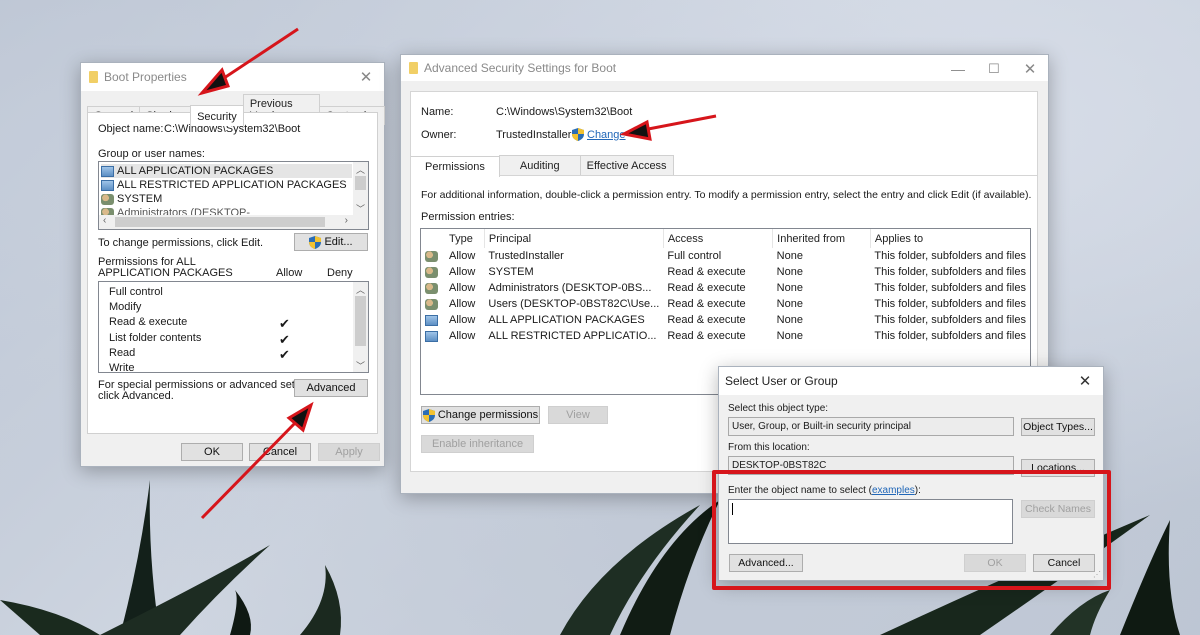  Describe the element at coordinates (104, 220) in the screenshot. I see `scroll-left-icon: ‹` at that location.